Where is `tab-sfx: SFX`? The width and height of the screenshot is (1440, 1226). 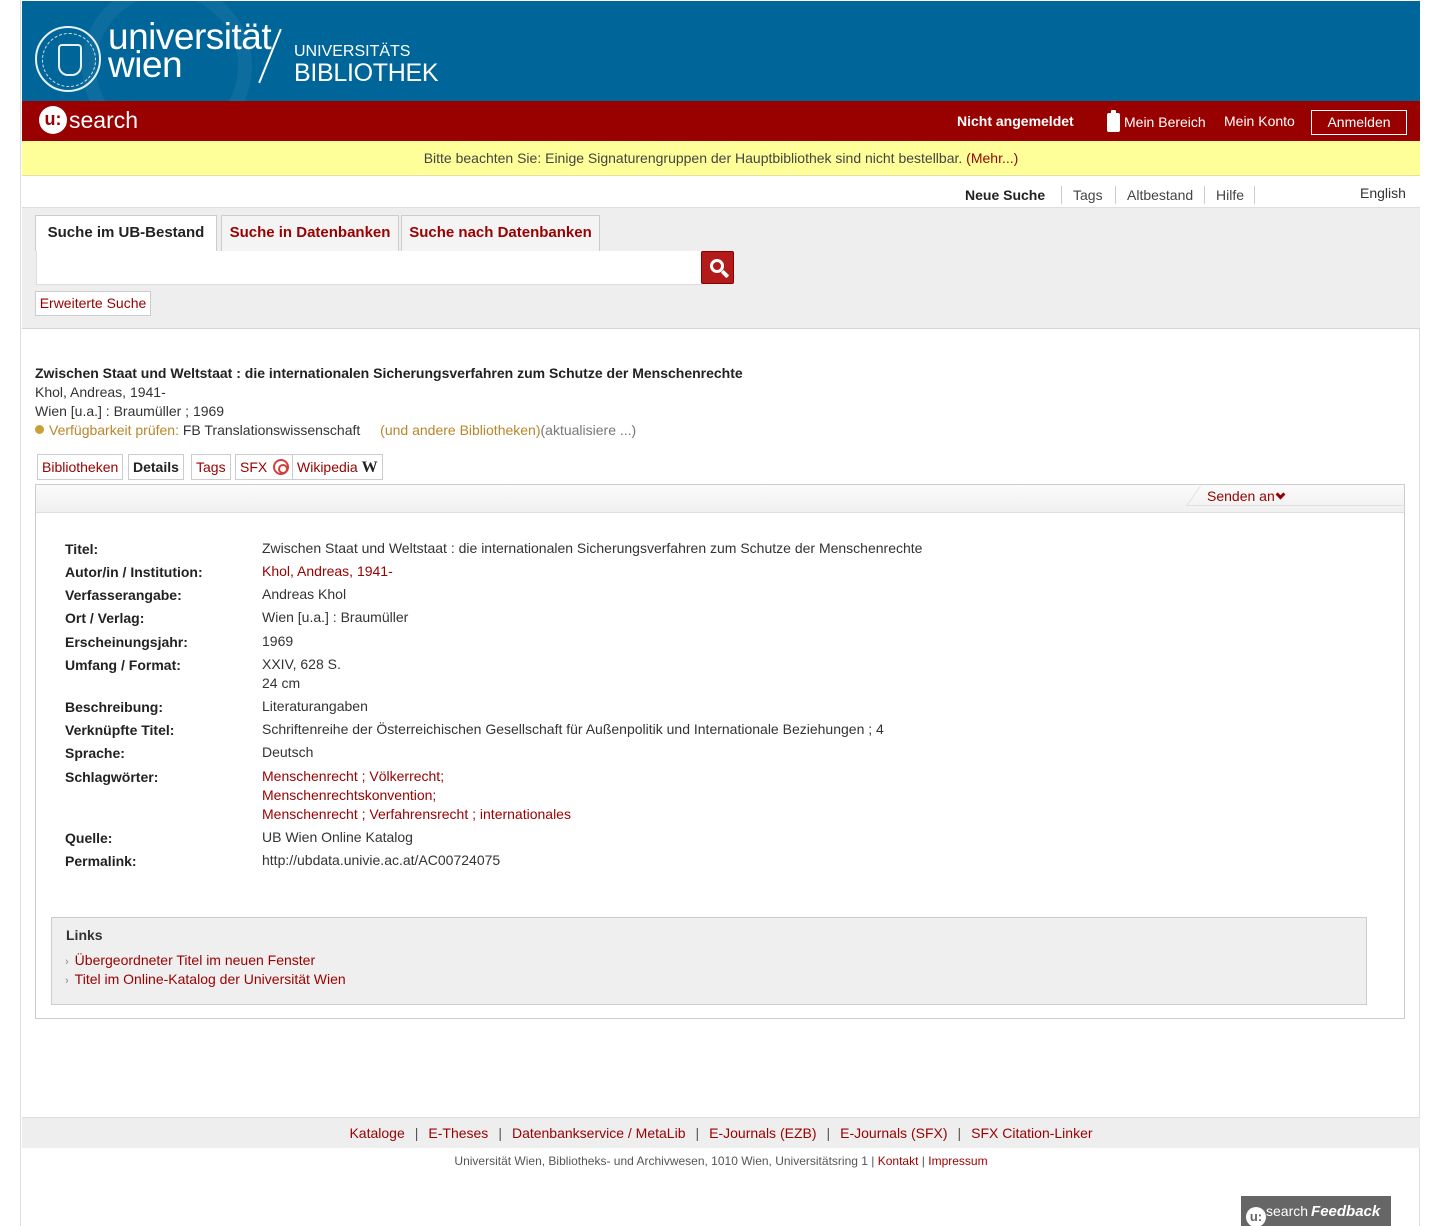
tab-sfx: SFX is located at coordinates (265, 467).